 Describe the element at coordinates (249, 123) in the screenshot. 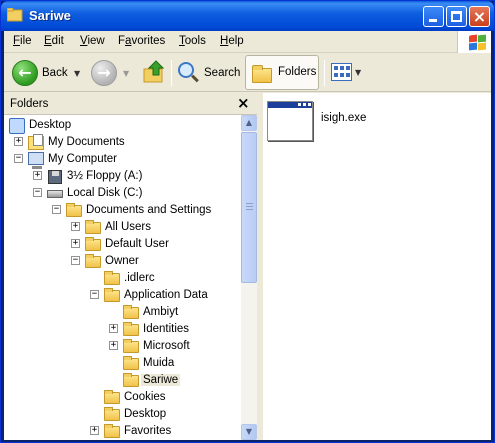

I see `scroll-up-icon: ▲` at that location.